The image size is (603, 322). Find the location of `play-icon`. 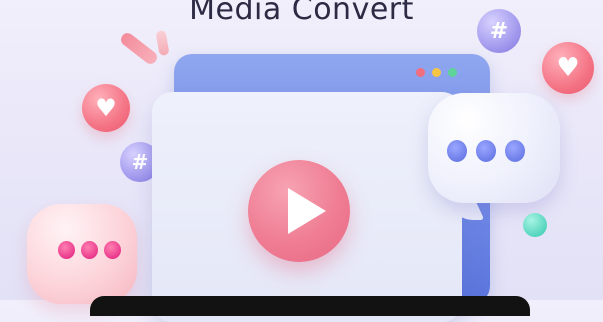

play-icon is located at coordinates (307, 211).